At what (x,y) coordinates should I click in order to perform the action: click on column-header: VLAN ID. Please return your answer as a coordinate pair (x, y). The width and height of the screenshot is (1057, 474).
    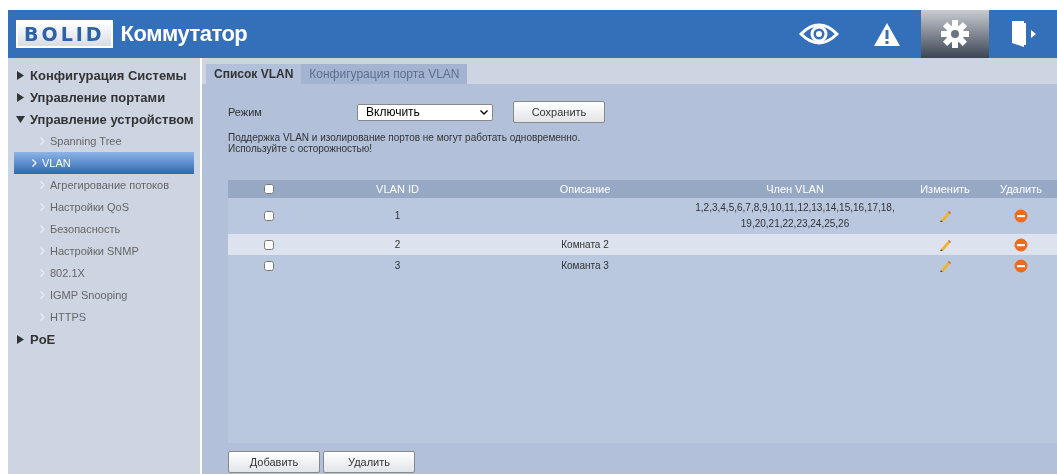
    Looking at the image, I should click on (397, 189).